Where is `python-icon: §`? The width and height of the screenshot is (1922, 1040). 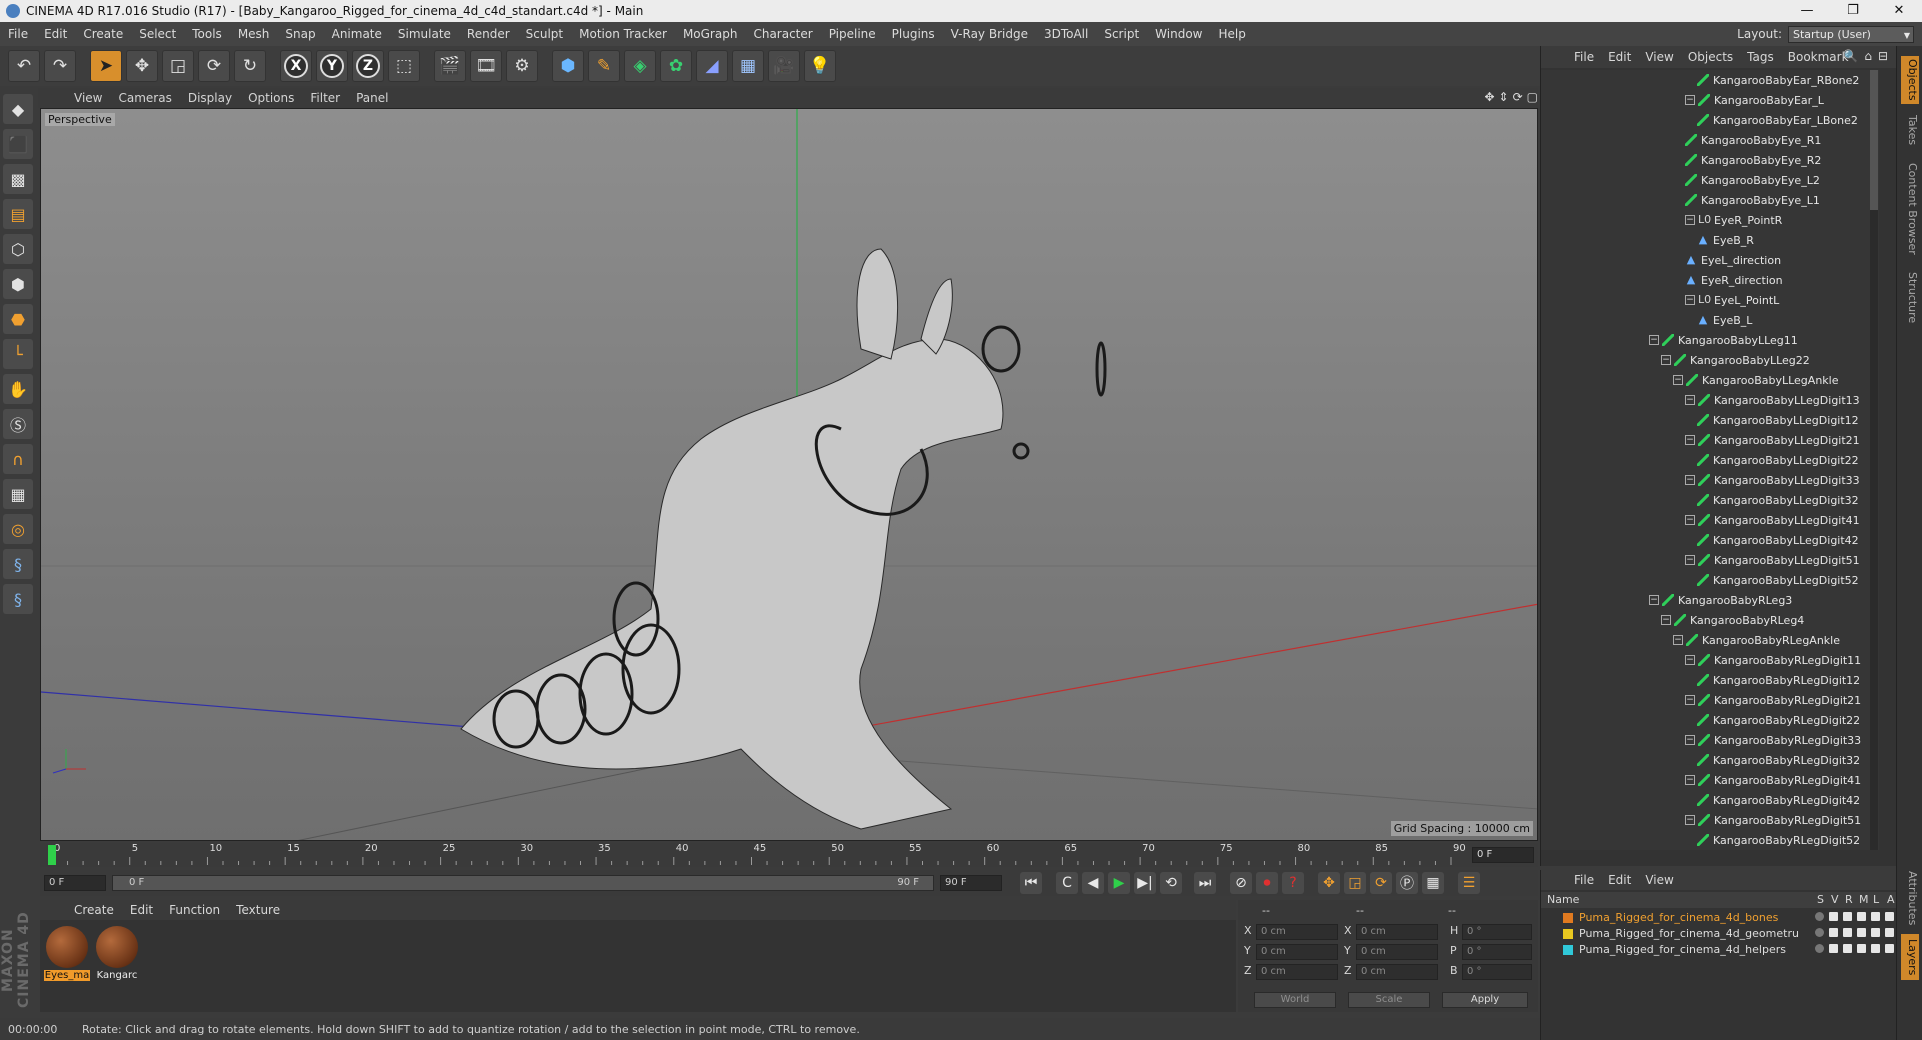
python-icon: § is located at coordinates (18, 564).